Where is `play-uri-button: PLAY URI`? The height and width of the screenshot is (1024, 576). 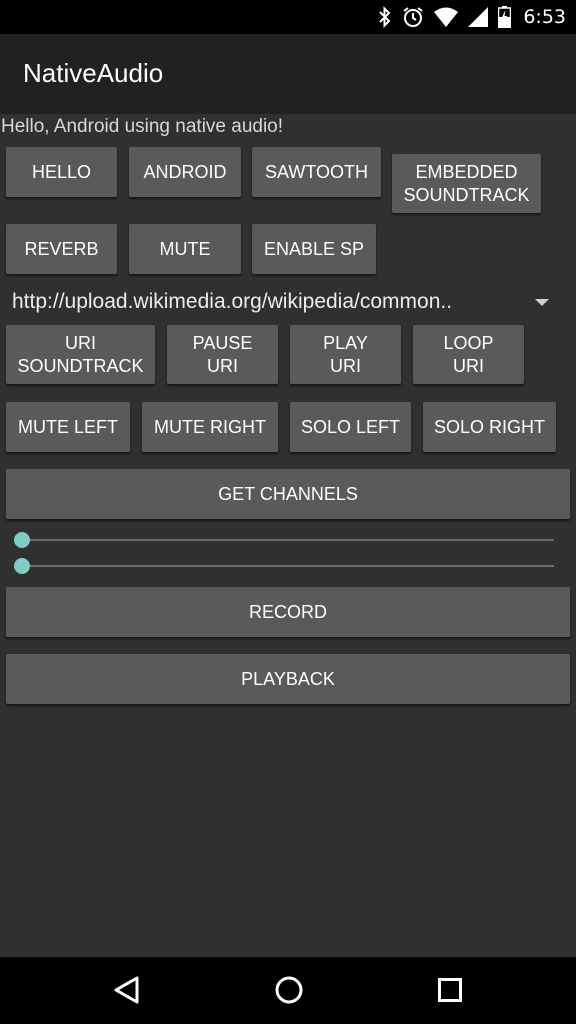 play-uri-button: PLAY URI is located at coordinates (345, 354).